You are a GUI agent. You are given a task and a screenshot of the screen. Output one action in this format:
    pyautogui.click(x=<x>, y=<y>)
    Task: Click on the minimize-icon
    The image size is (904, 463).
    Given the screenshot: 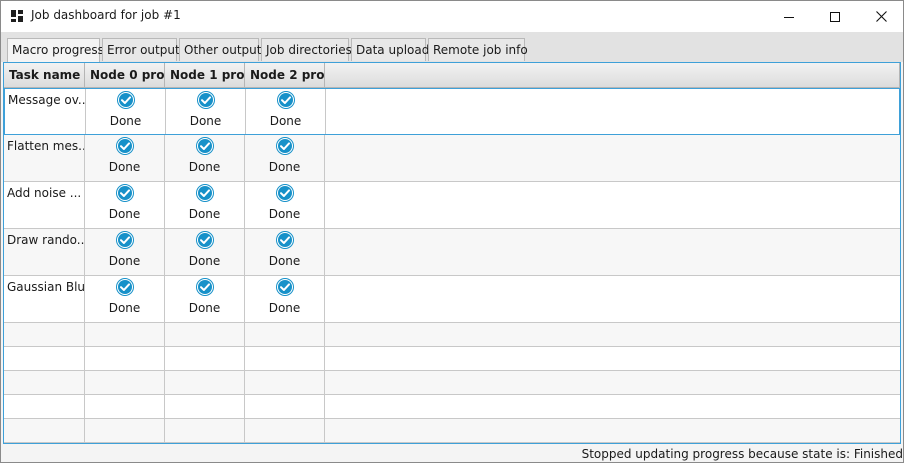 What is the action you would take?
    pyautogui.click(x=789, y=17)
    